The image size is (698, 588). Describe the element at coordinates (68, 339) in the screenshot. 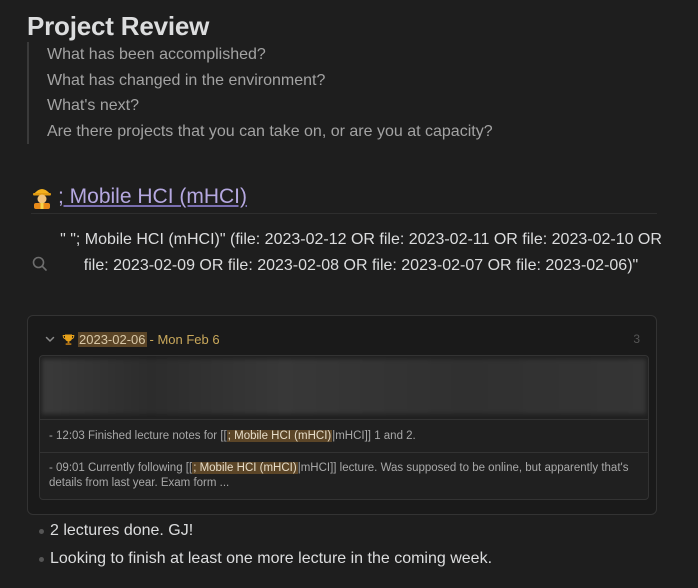

I see `trophy-icon` at that location.